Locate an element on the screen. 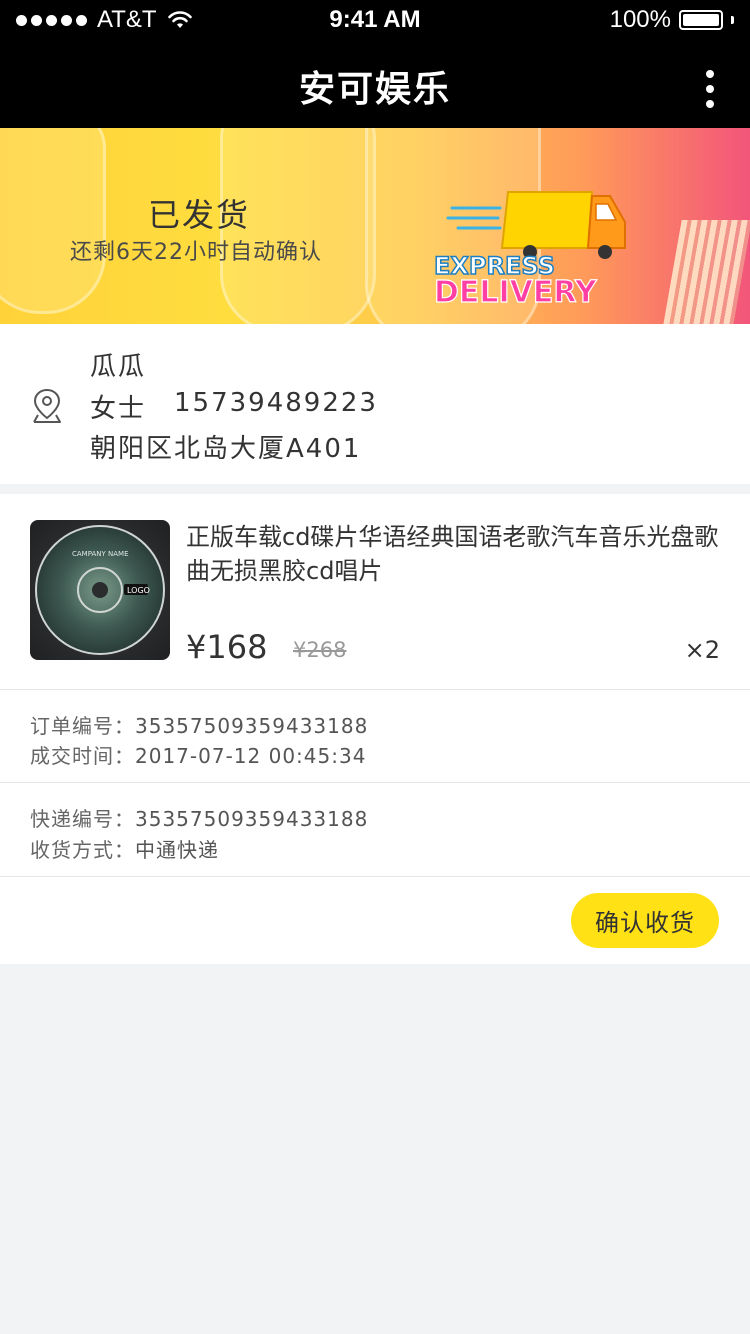  shipping-address: 瓜瓜 女士 15739489223 朝阳区北岛大厦A401 is located at coordinates (375, 404).